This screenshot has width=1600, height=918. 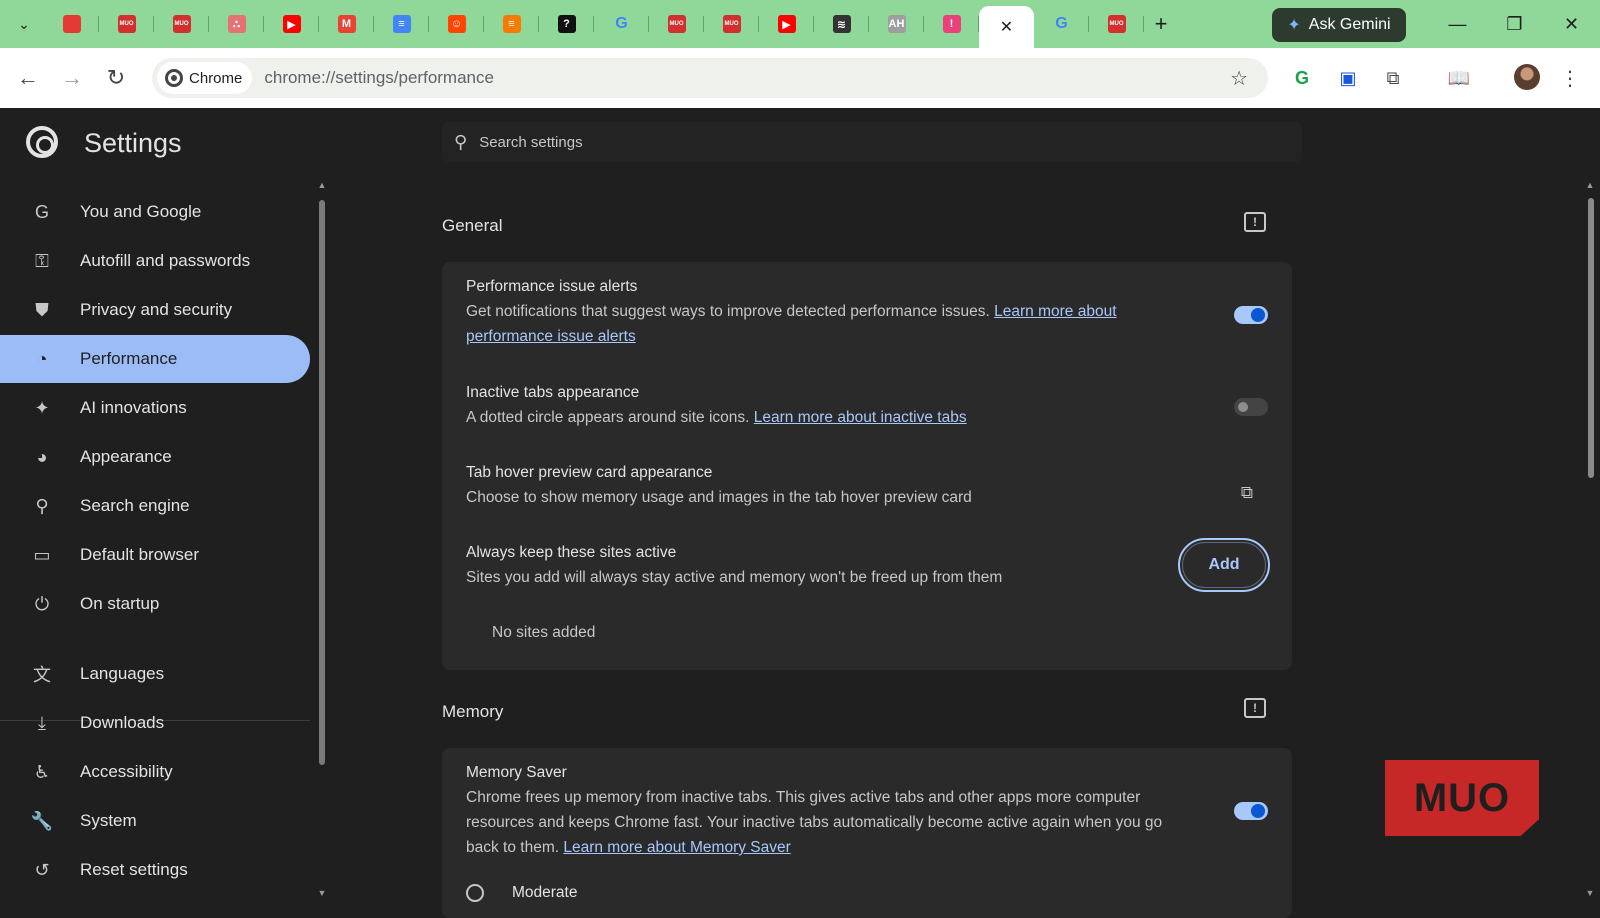 I want to click on inactive-tabs-toggle, so click(x=1251, y=407).